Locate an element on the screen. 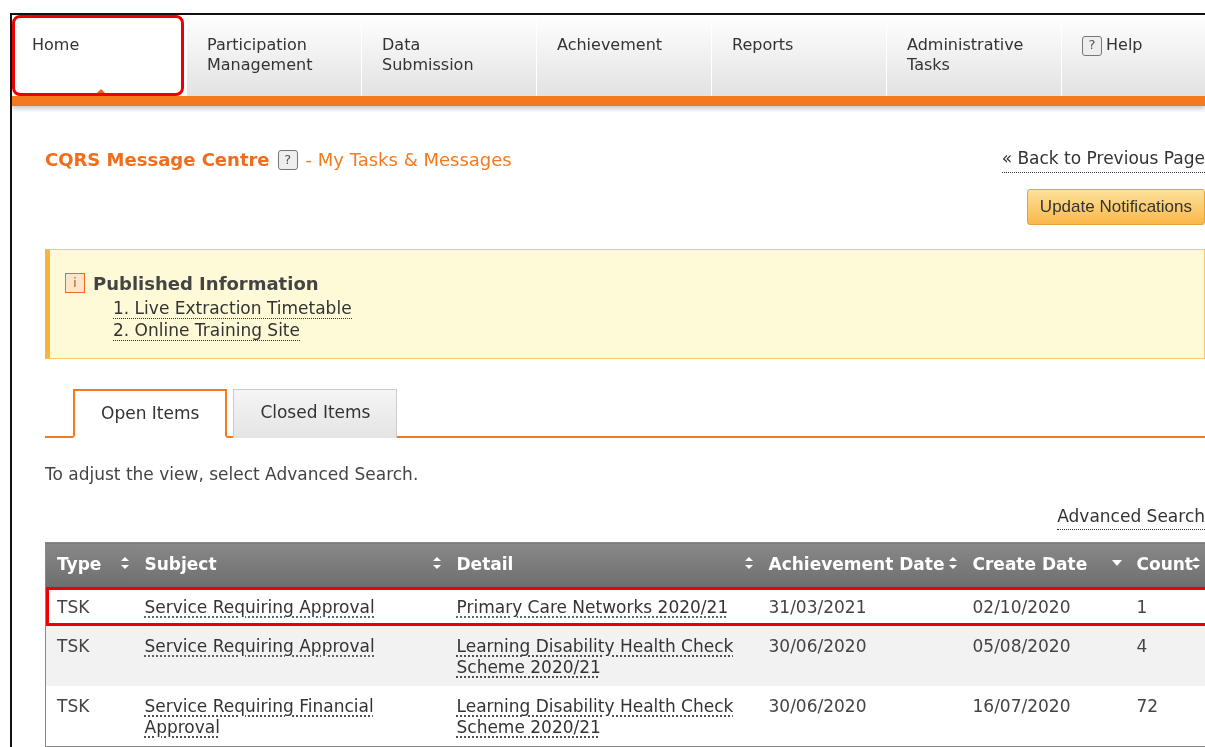 The width and height of the screenshot is (1205, 747). table-cell: 31/03/2021 is located at coordinates (859, 606).